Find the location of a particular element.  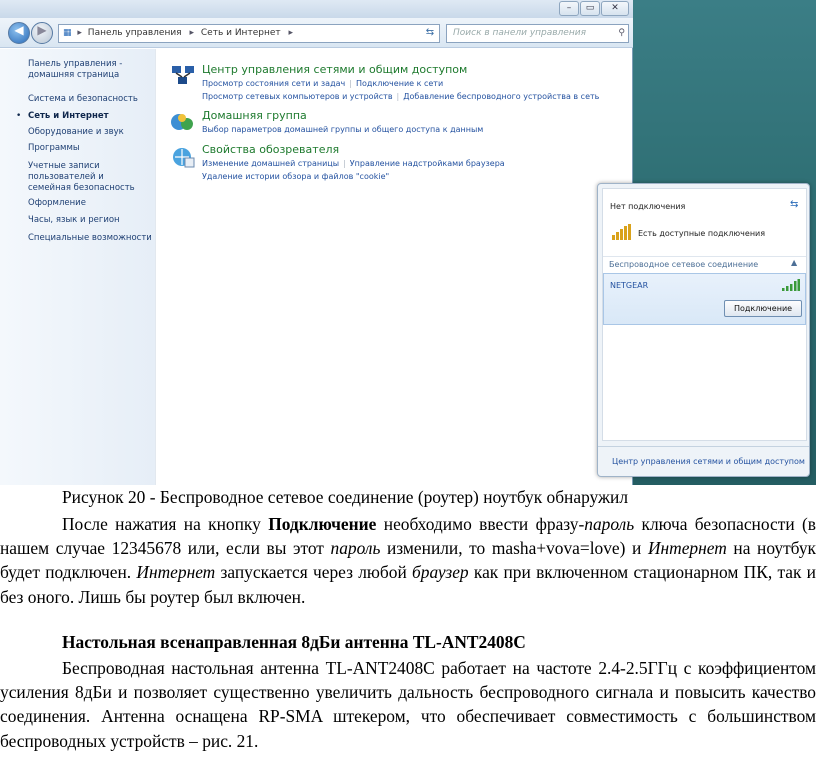

paragraph-1-run: После нажатия на кнопку is located at coordinates (165, 524).